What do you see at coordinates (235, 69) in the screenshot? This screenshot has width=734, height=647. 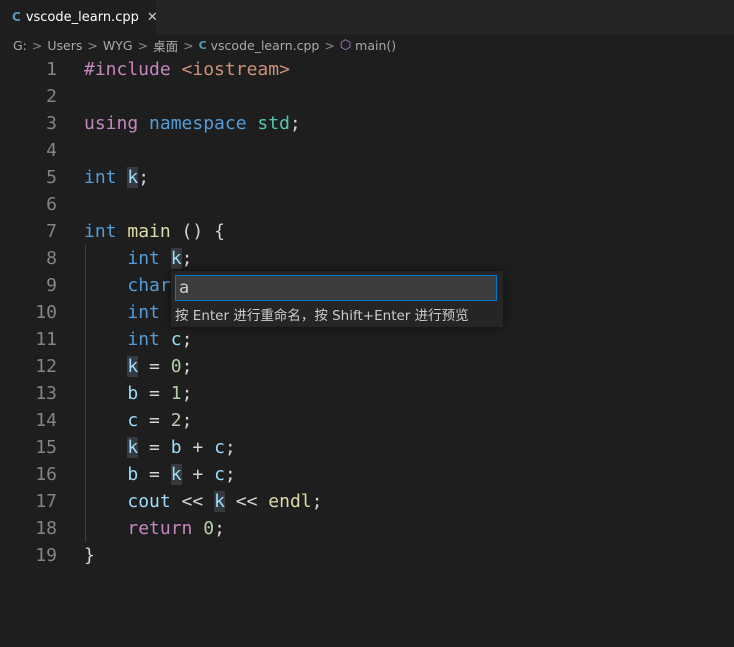 I see `code-token: <iostream>` at bounding box center [235, 69].